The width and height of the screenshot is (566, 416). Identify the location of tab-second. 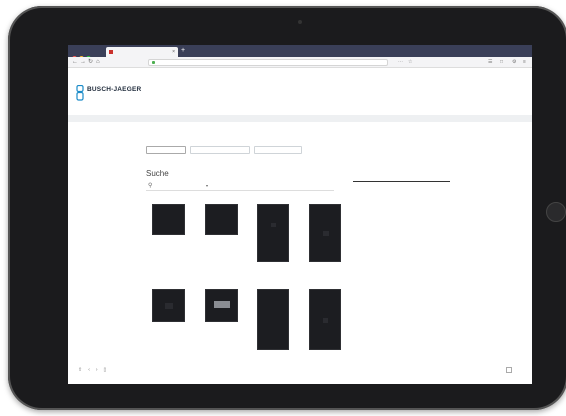
(220, 150).